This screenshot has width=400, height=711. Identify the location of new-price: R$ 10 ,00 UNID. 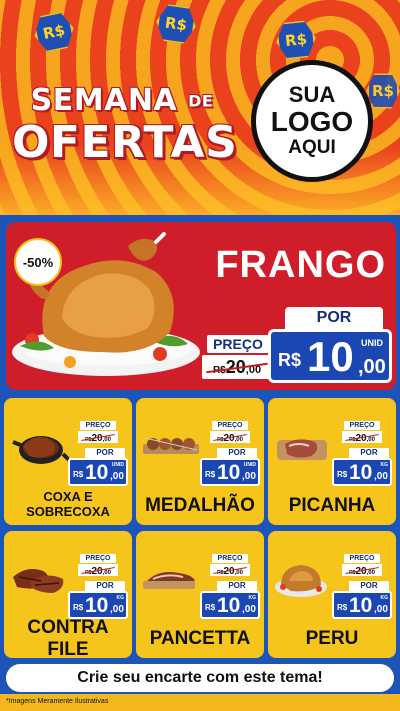
(330, 356).